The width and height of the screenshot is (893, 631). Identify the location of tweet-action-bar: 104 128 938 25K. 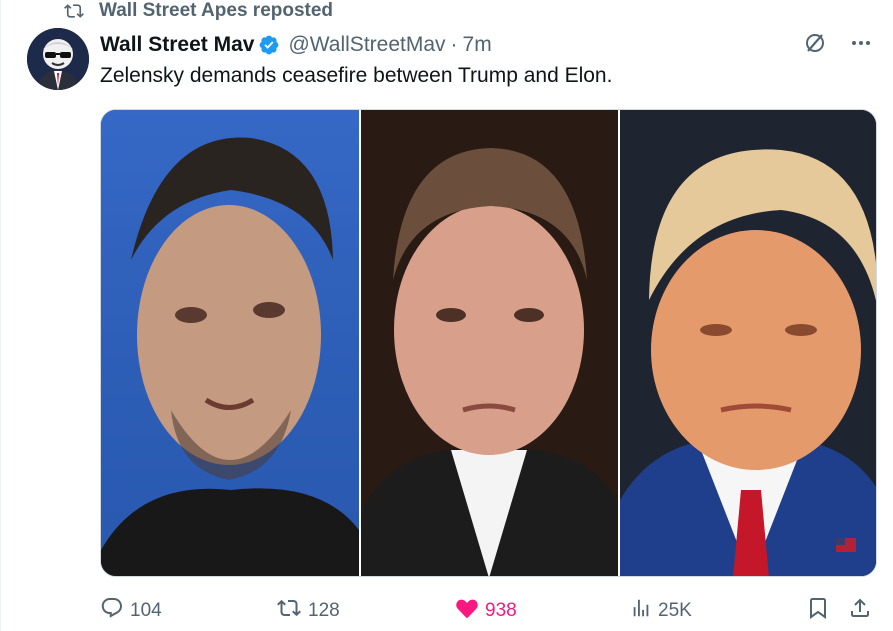
(489, 611).